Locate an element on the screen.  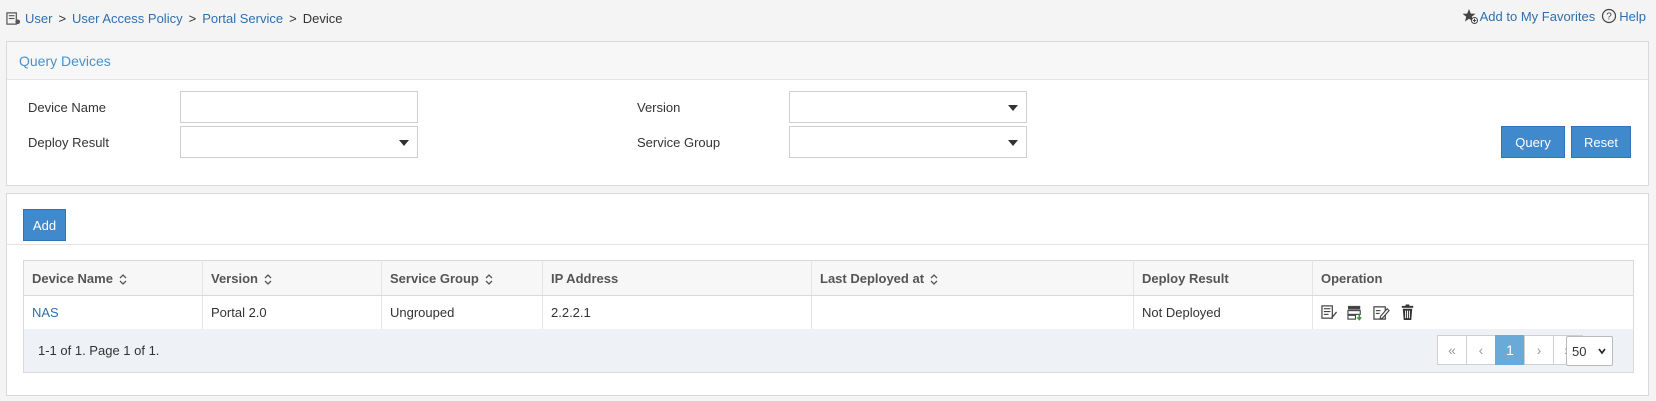
column-header-label: Version is located at coordinates (234, 278).